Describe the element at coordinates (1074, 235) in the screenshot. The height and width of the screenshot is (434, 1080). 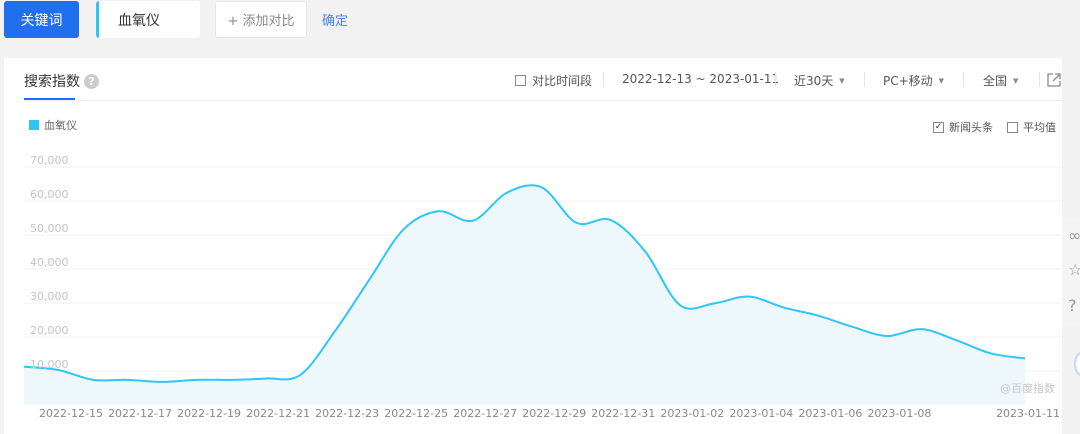
I see `share-icon: ∞` at that location.